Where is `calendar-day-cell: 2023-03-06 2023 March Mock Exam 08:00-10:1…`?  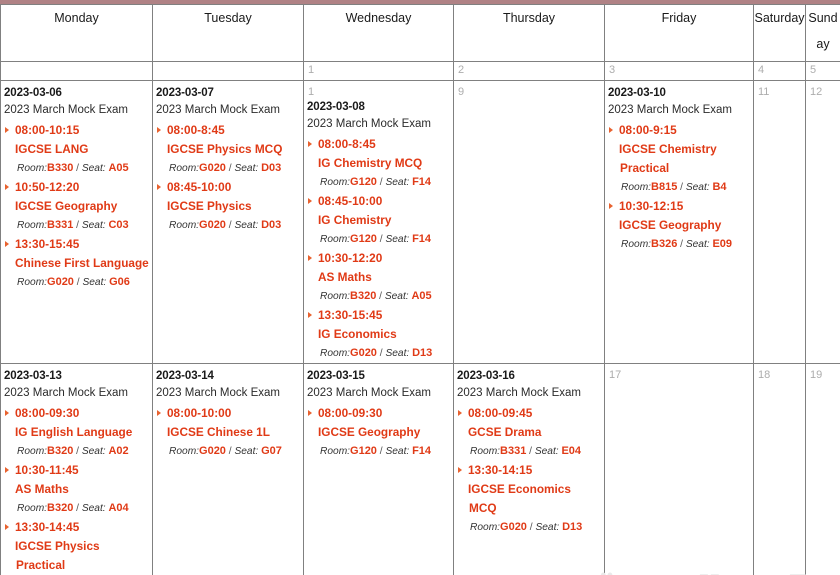
calendar-day-cell: 2023-03-06 2023 March Mock Exam 08:00-10:1… is located at coordinates (76, 222).